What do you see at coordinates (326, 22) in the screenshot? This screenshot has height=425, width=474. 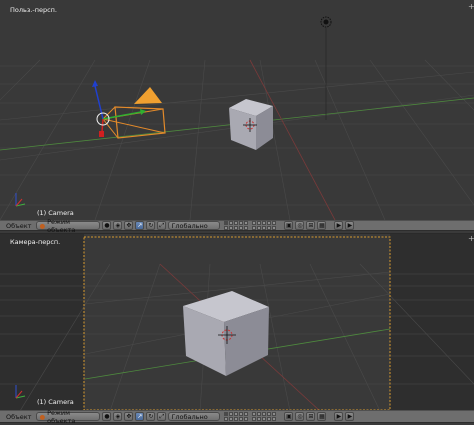 I see `lamp-icon` at bounding box center [326, 22].